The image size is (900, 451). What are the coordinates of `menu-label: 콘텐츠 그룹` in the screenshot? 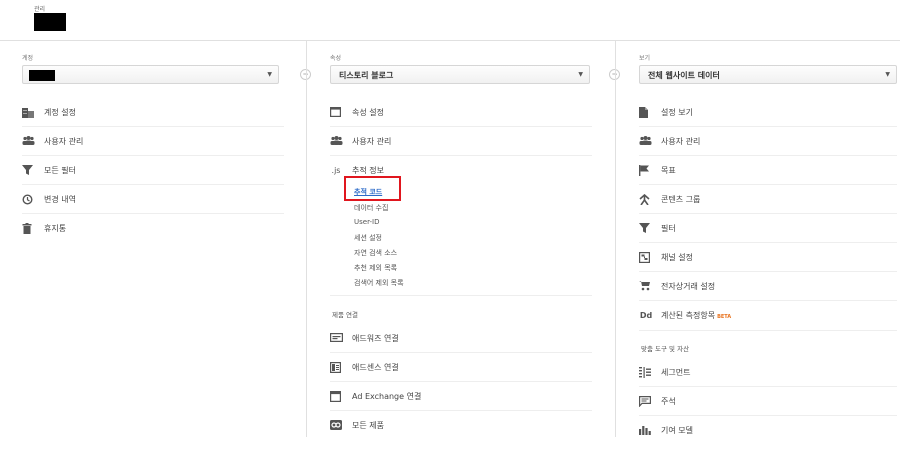 It's located at (681, 199).